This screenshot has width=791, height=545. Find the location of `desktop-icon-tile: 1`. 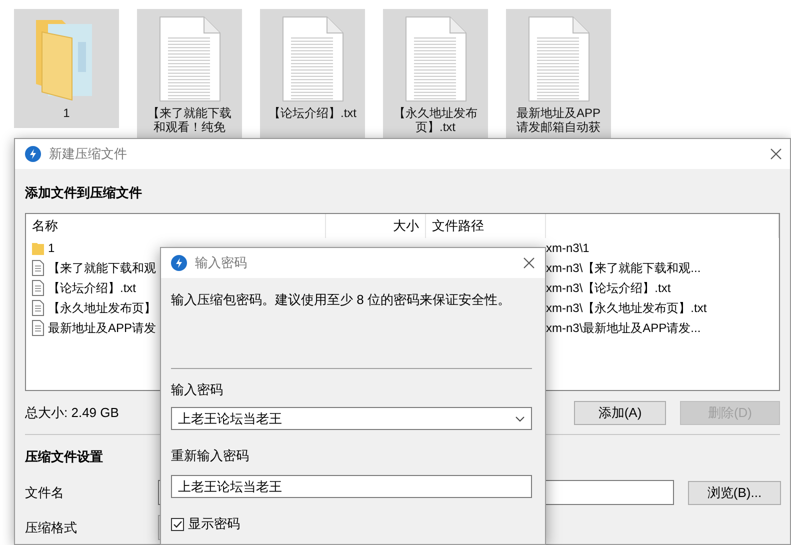

desktop-icon-tile: 1 is located at coordinates (66, 68).